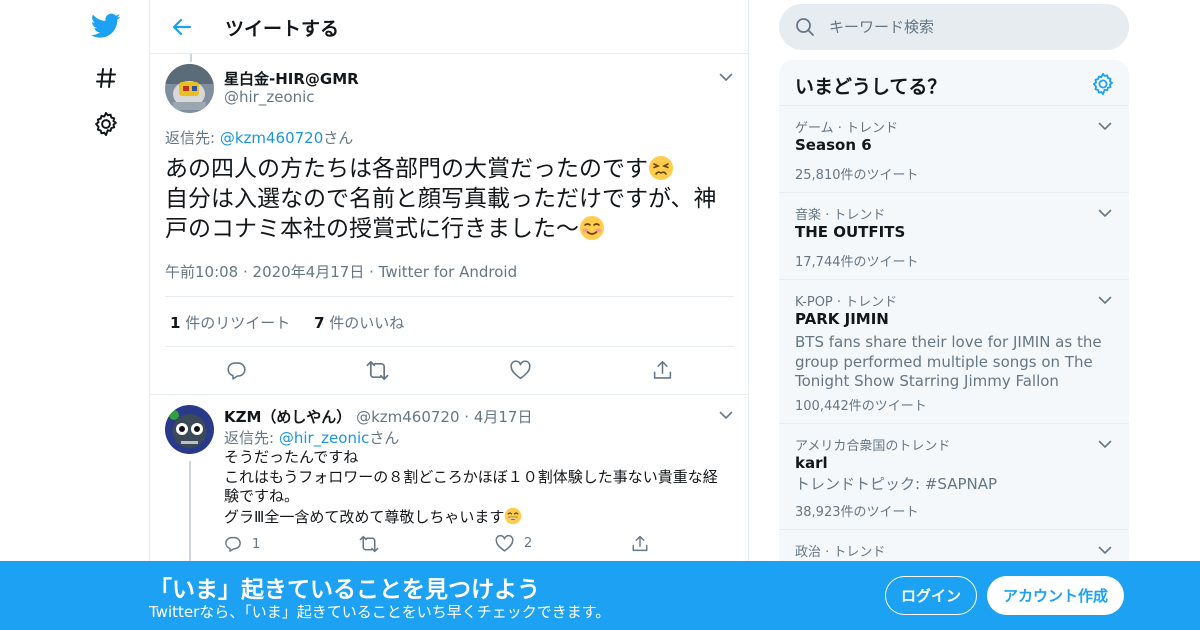 This screenshot has width=1200, height=630. What do you see at coordinates (971, 27) in the screenshot?
I see `search-input` at bounding box center [971, 27].